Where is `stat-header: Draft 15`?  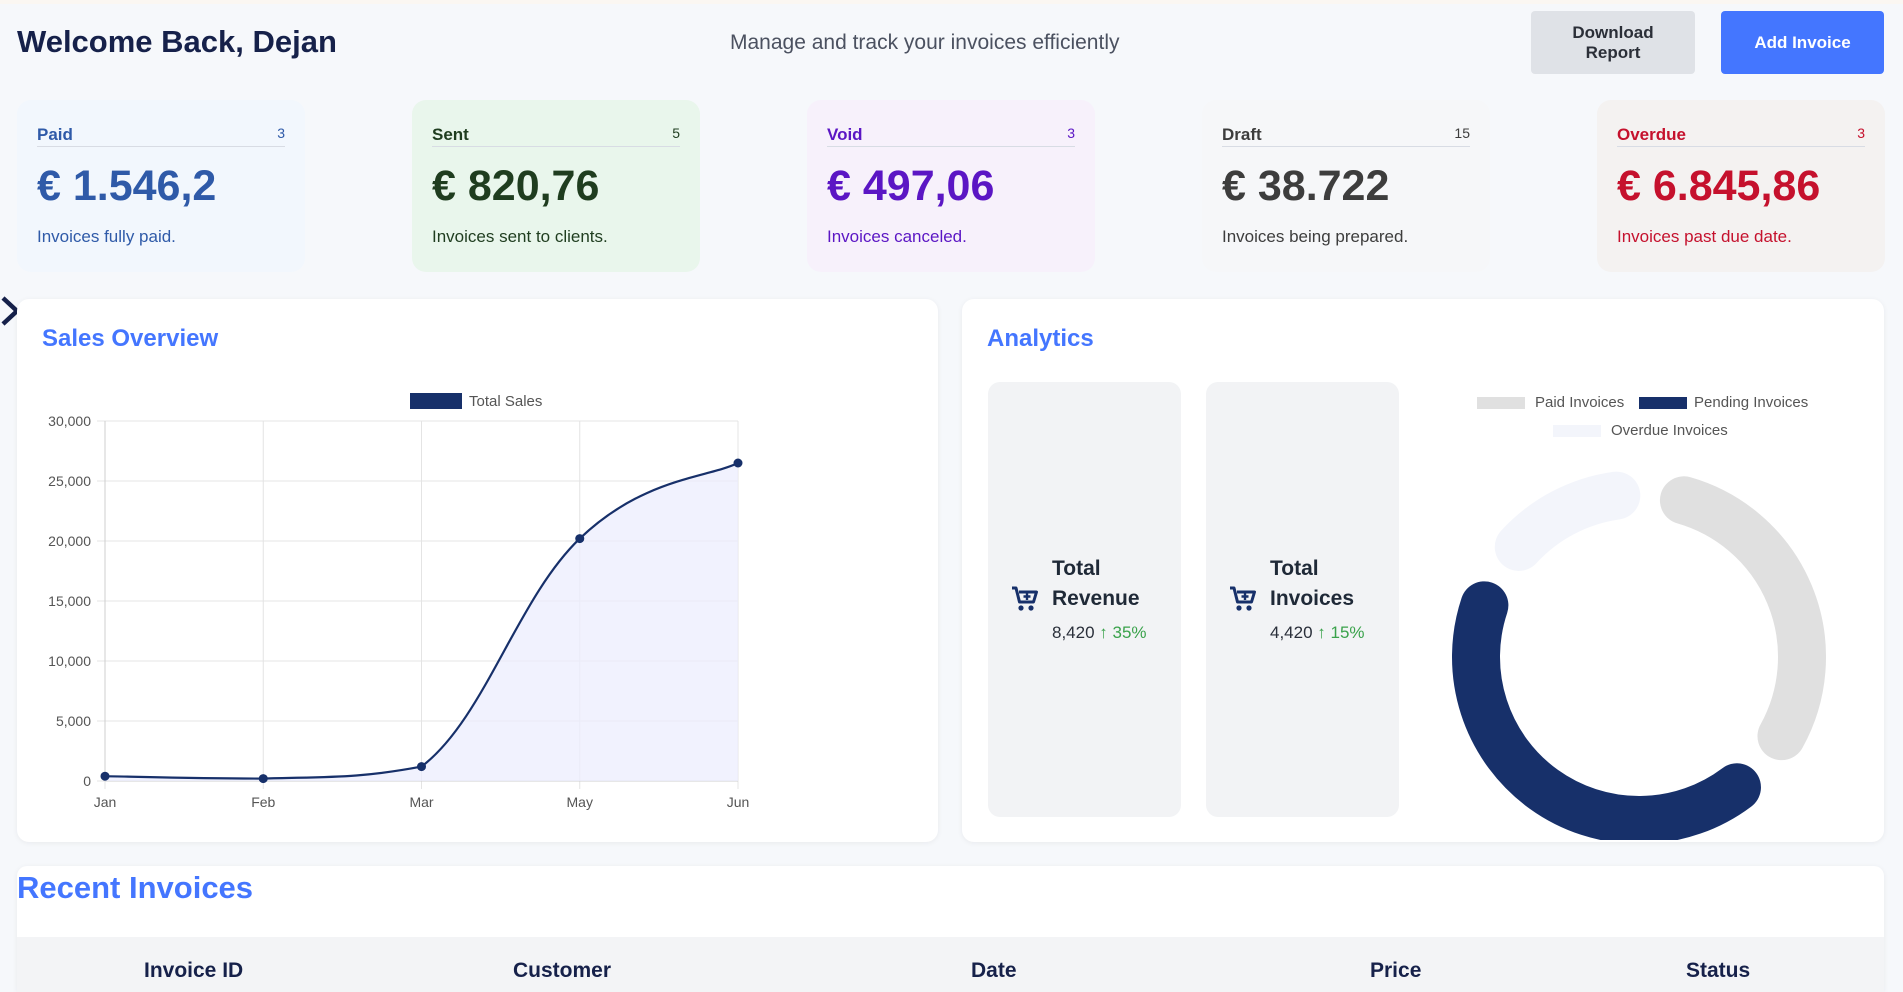 stat-header: Draft 15 is located at coordinates (1346, 136).